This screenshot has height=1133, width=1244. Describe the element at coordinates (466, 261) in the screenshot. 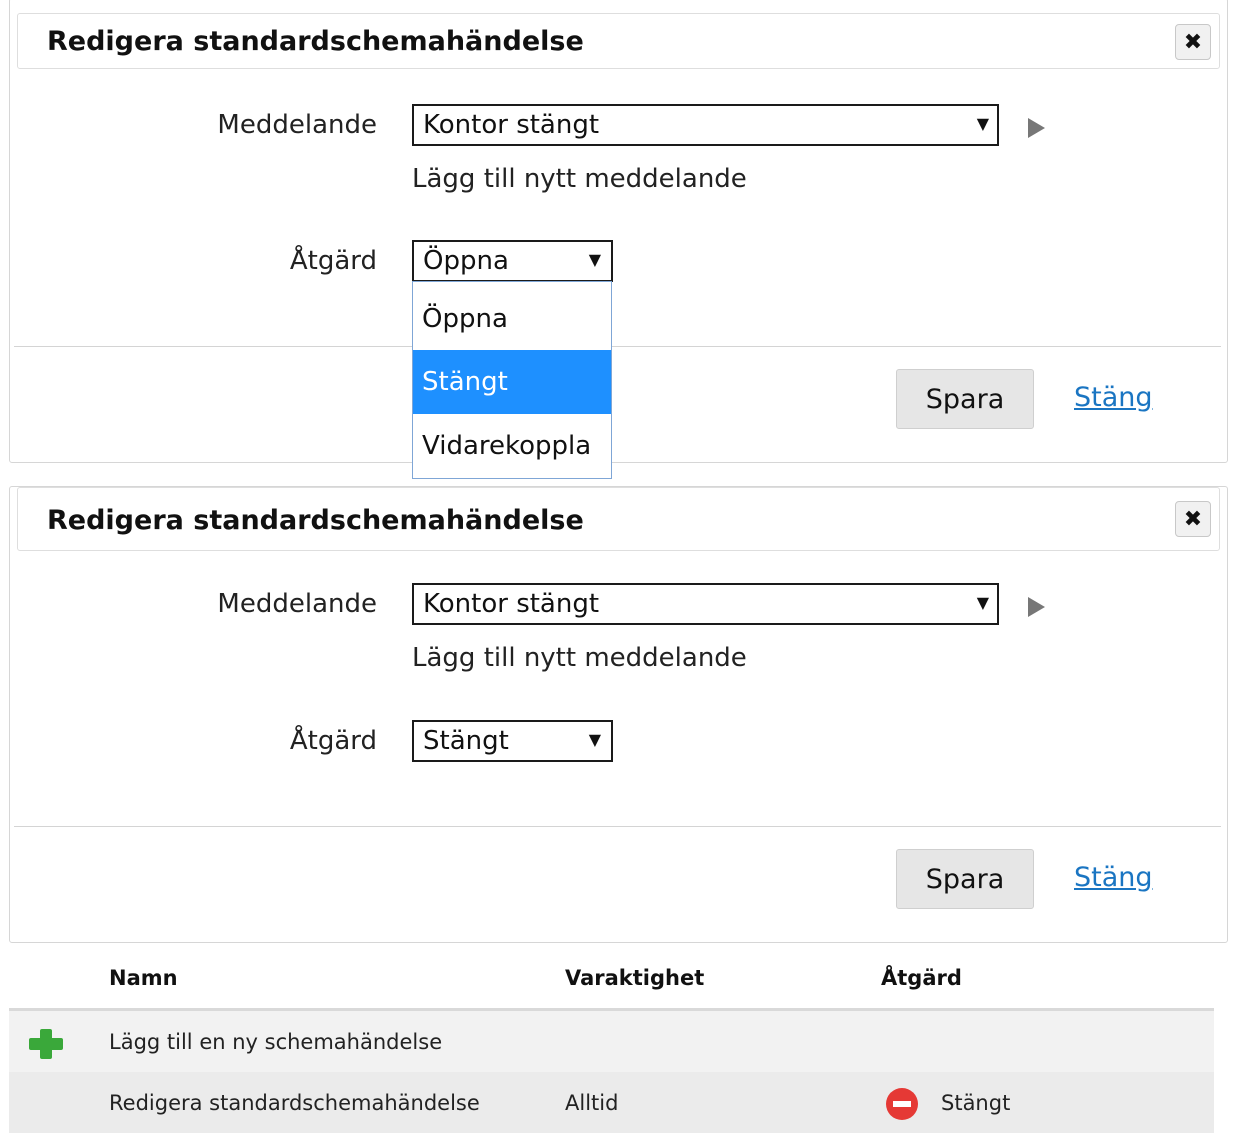

I see `action-select-value: Öppna` at that location.